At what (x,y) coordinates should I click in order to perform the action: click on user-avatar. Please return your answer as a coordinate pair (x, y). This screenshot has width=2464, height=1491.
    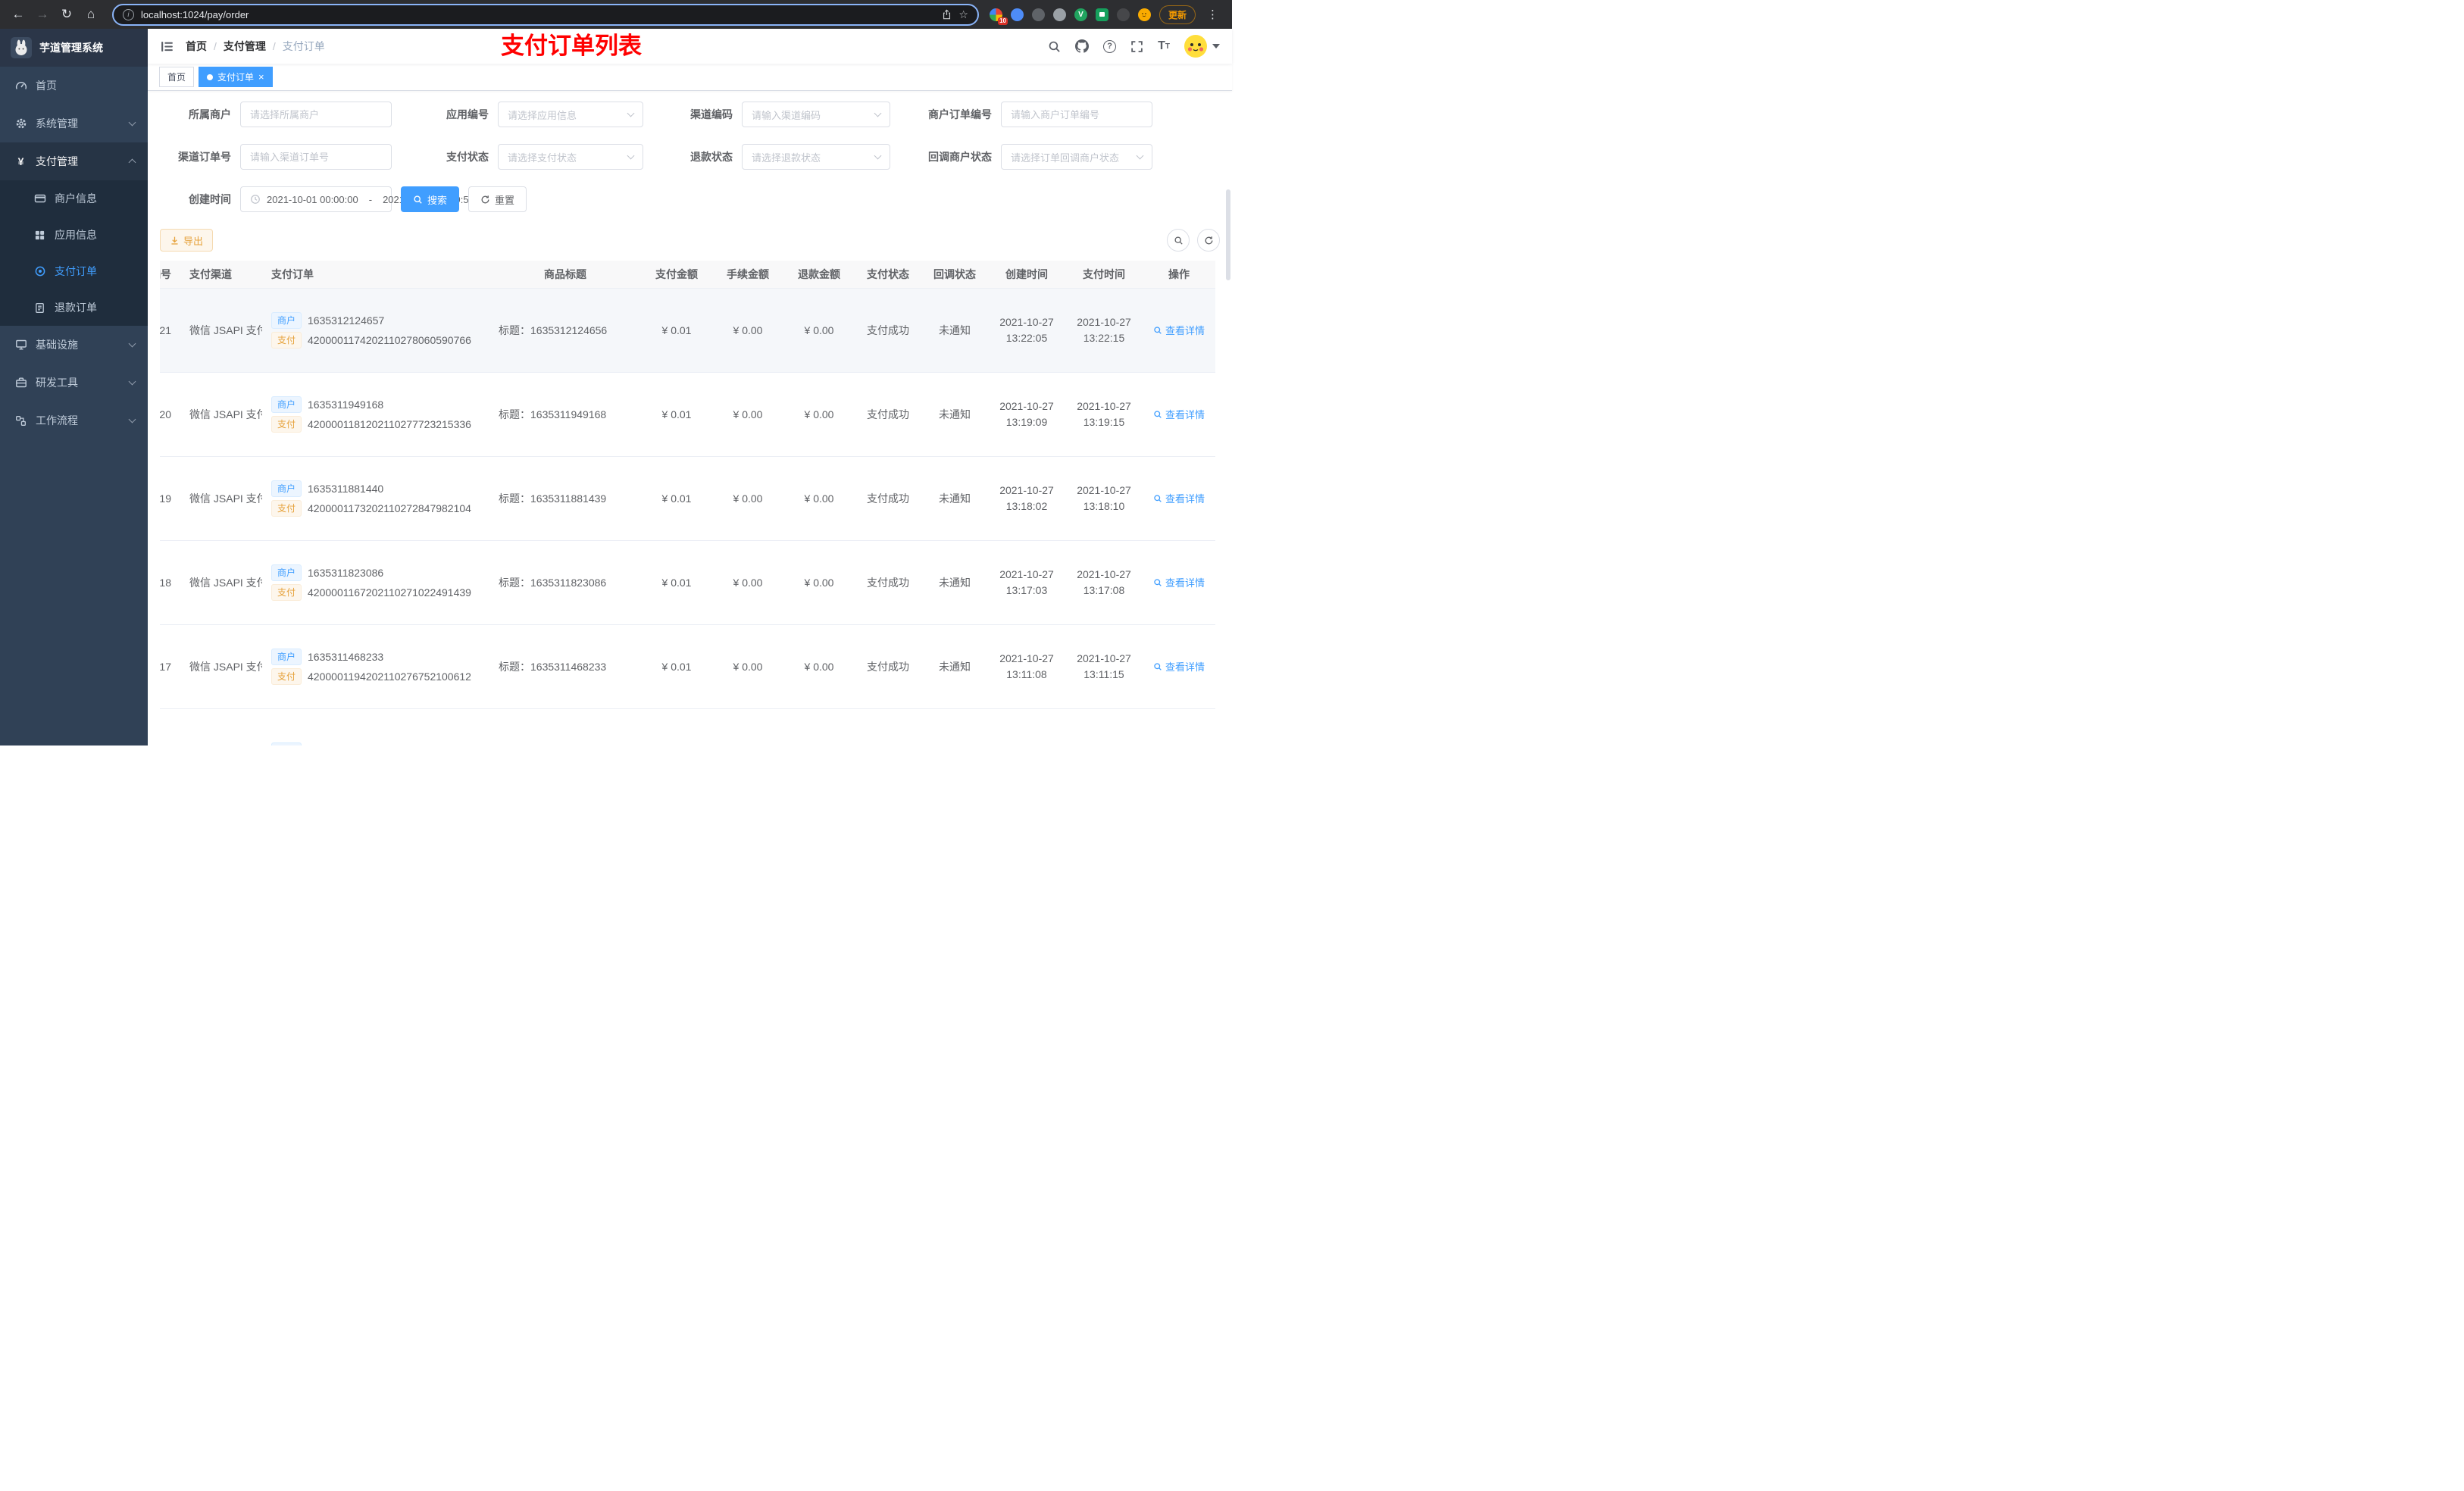
    Looking at the image, I should click on (1195, 46).